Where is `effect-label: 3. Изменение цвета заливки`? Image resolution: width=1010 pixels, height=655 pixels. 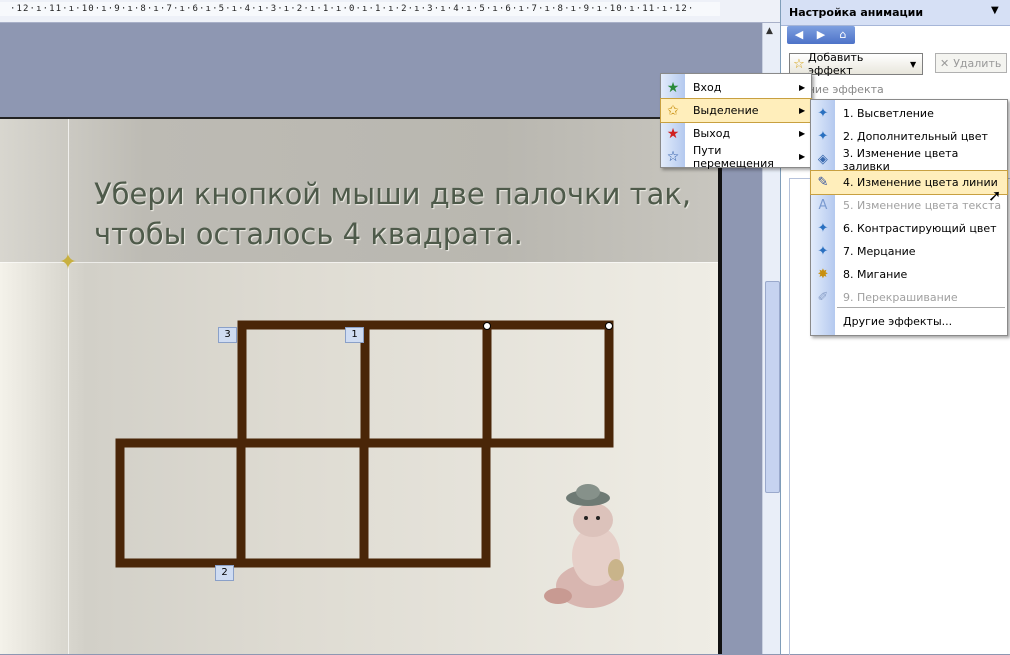 effect-label: 3. Изменение цвета заливки is located at coordinates (900, 159).